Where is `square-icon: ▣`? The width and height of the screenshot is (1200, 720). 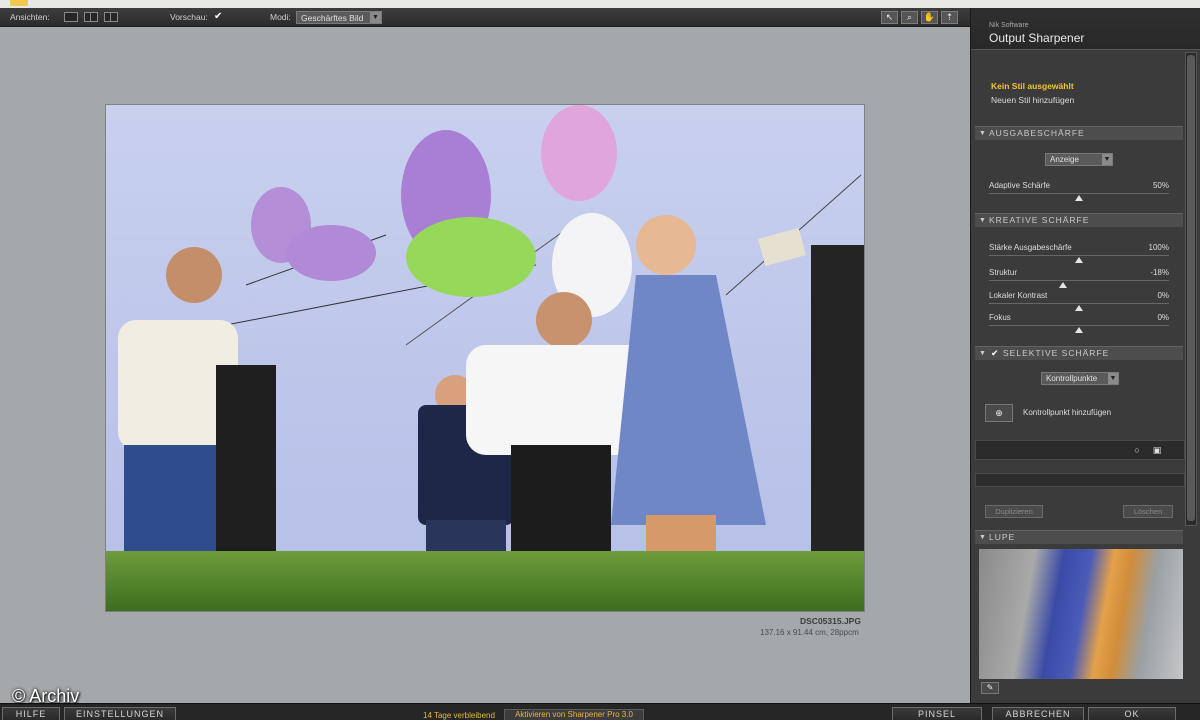
square-icon: ▣ is located at coordinates (1157, 450).